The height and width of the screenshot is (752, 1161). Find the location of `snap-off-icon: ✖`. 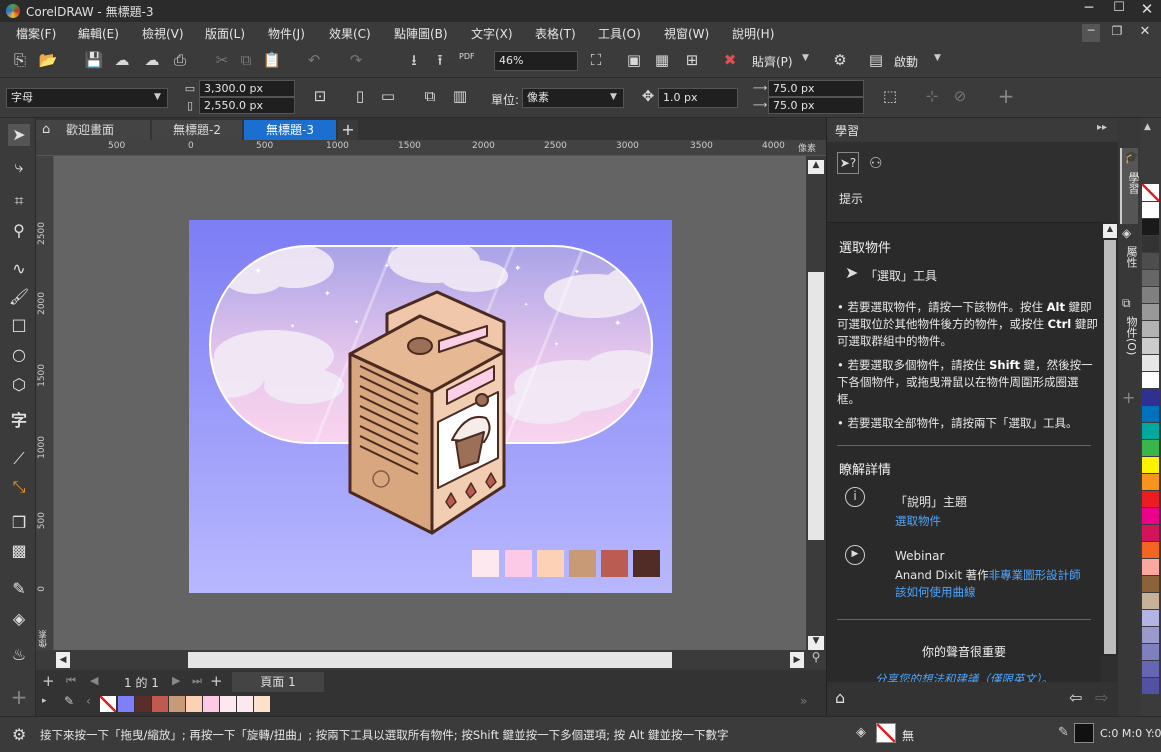

snap-off-icon: ✖ is located at coordinates (730, 61).